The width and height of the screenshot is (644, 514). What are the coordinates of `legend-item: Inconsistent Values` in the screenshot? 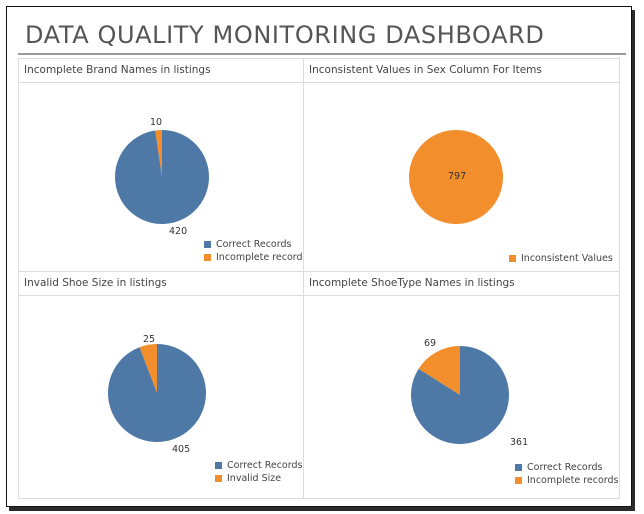 It's located at (561, 258).